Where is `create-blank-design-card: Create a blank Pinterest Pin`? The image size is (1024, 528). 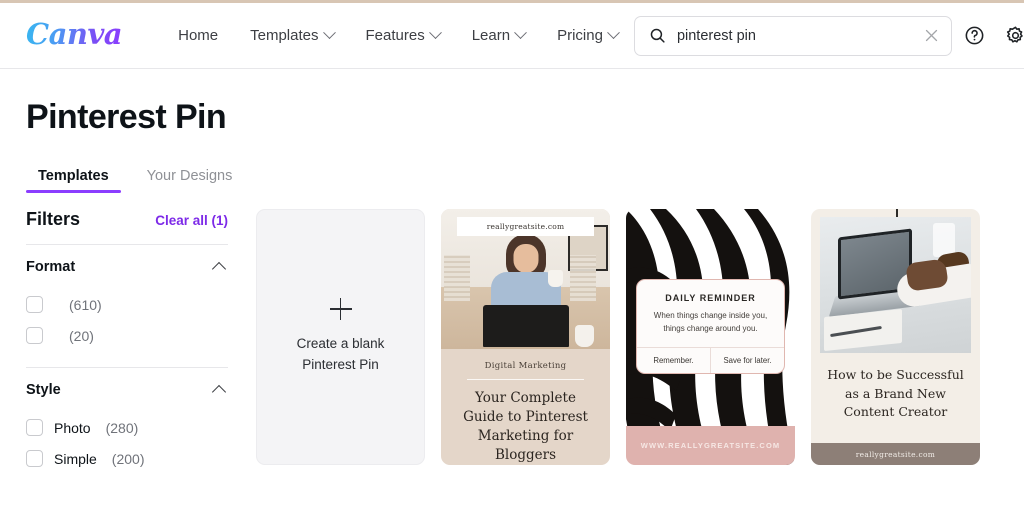 create-blank-design-card: Create a blank Pinterest Pin is located at coordinates (340, 337).